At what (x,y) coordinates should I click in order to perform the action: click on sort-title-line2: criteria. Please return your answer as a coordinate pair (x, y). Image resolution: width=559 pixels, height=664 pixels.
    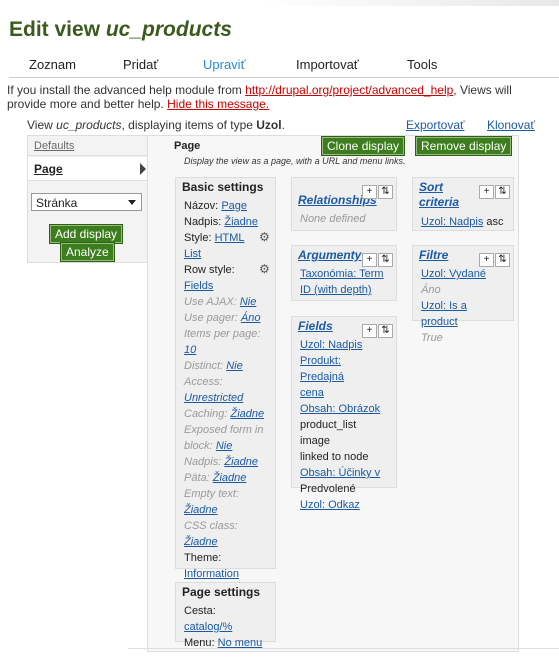
    Looking at the image, I should click on (439, 202).